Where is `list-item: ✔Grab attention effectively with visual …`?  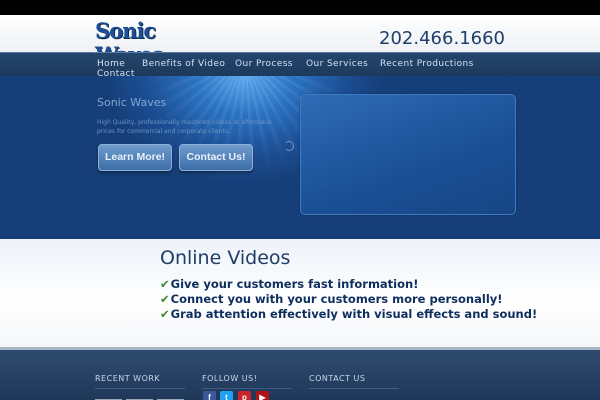 list-item: ✔Grab attention effectively with visual … is located at coordinates (348, 314).